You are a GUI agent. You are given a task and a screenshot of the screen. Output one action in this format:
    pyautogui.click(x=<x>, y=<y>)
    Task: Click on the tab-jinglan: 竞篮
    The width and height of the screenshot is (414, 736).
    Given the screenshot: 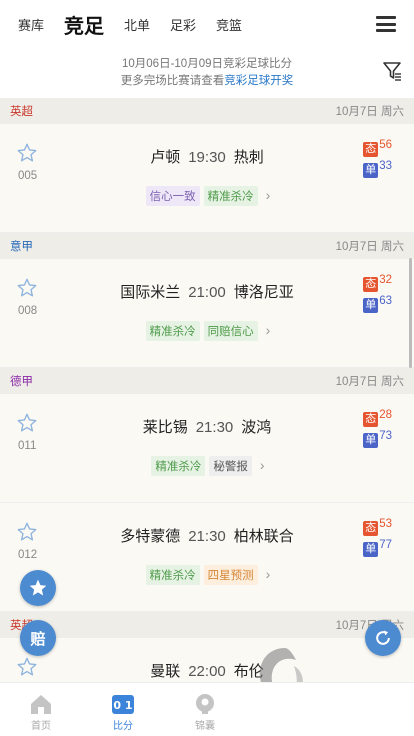 What is the action you would take?
    pyautogui.click(x=229, y=24)
    